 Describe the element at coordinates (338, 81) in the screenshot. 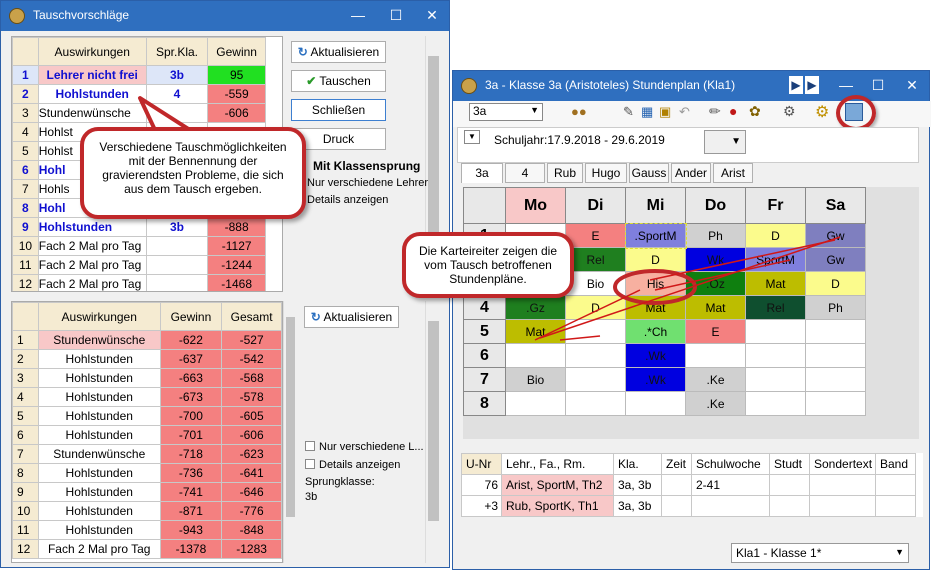

I see `tauschen-button: ✔ Tauschen` at that location.